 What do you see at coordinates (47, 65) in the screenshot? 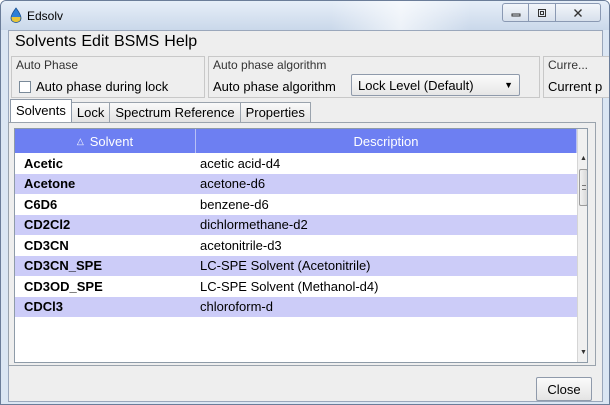
I see `auto-phase-group-title: Auto Phase` at bounding box center [47, 65].